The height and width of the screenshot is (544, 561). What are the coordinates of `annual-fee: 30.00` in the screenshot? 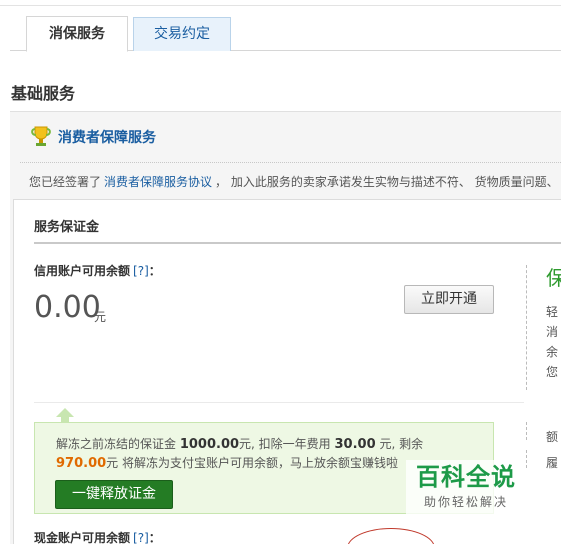 It's located at (355, 444).